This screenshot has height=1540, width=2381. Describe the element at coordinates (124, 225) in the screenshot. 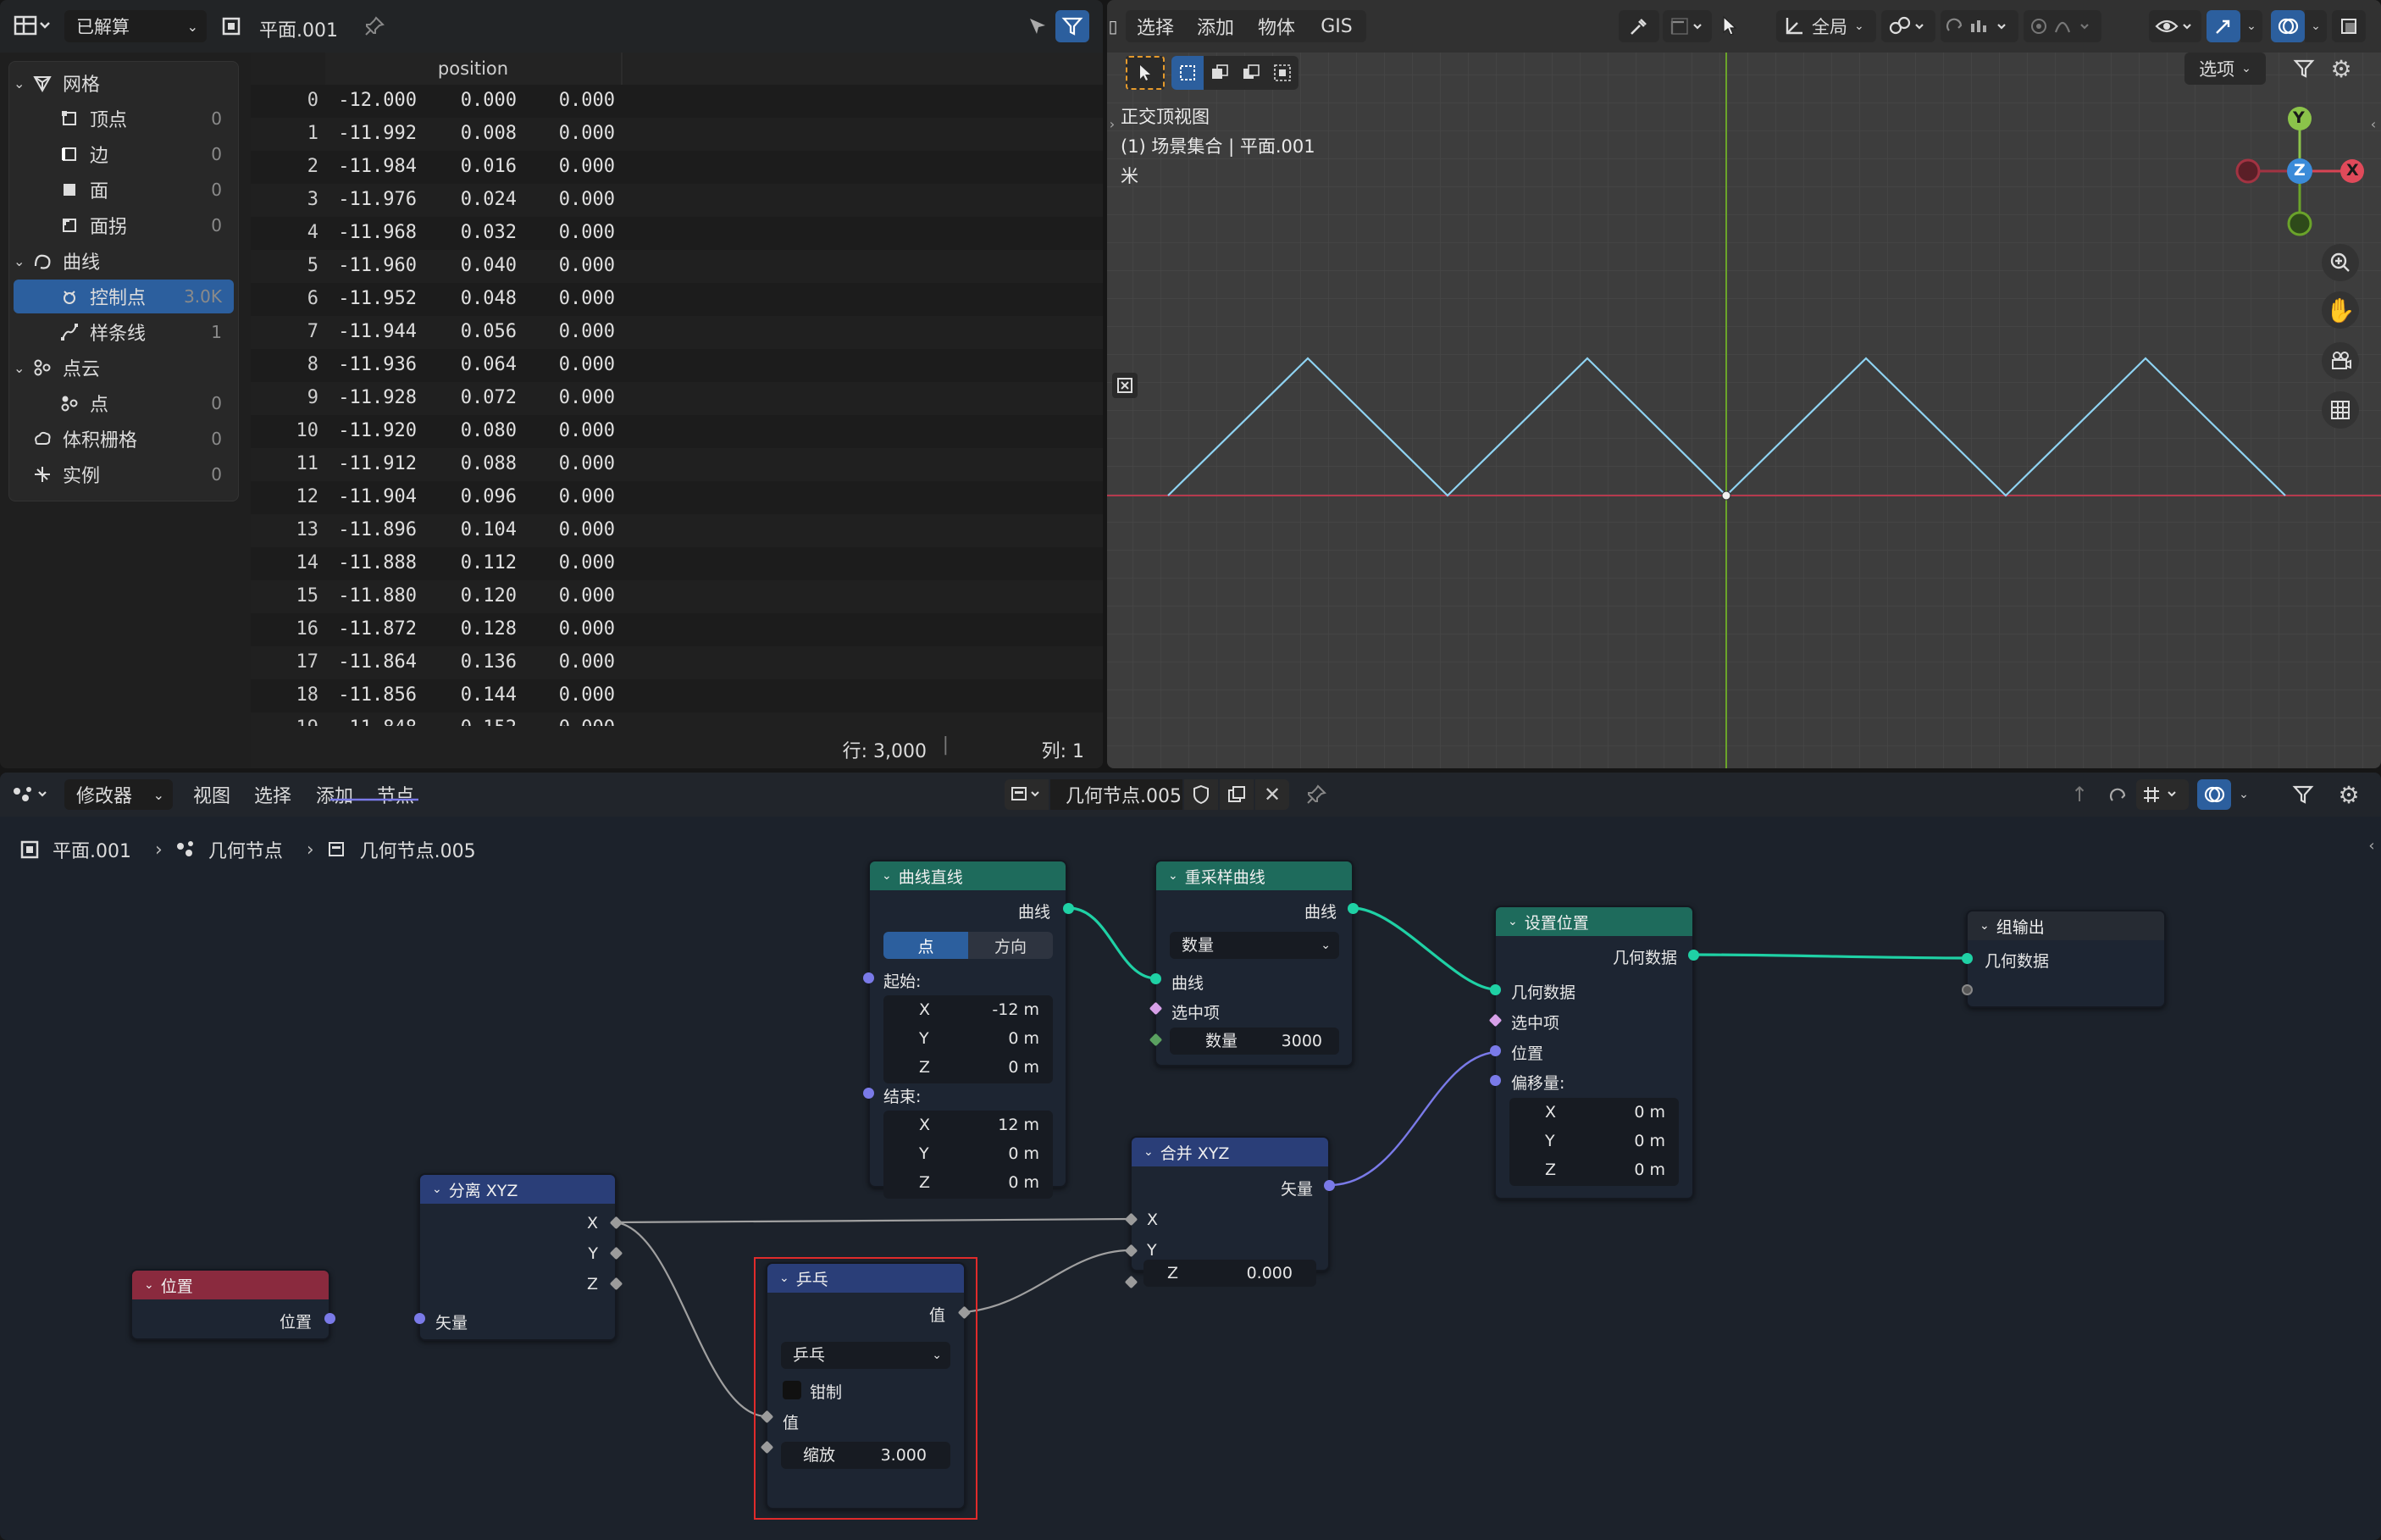

I see `tree-item-face-corner: 面拐 0` at that location.